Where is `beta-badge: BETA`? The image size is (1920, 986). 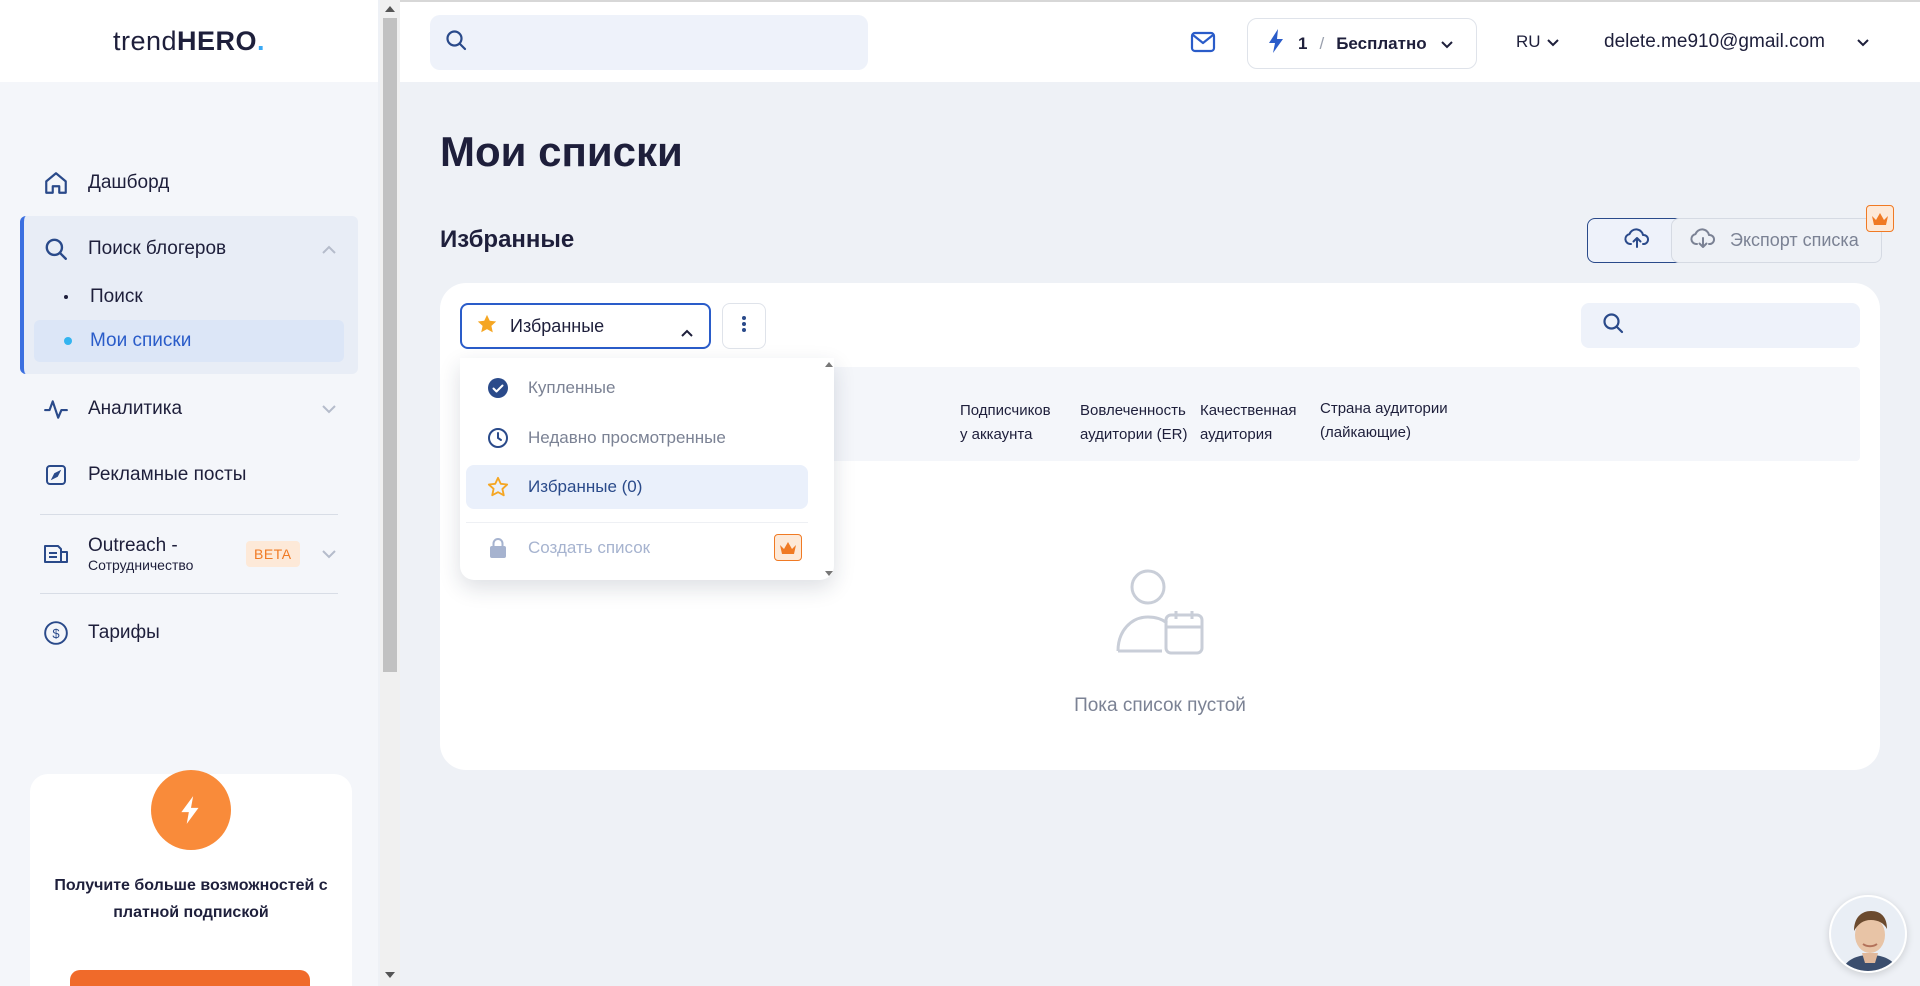 beta-badge: BETA is located at coordinates (273, 554).